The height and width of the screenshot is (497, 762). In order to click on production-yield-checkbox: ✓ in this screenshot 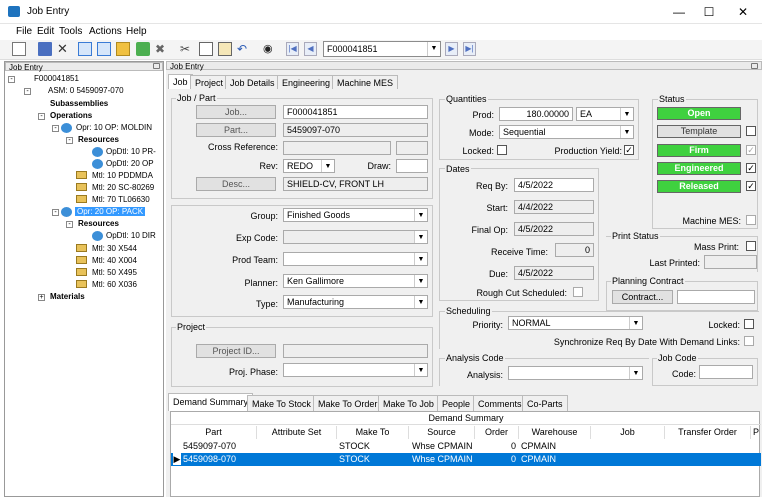, I will do `click(629, 150)`.